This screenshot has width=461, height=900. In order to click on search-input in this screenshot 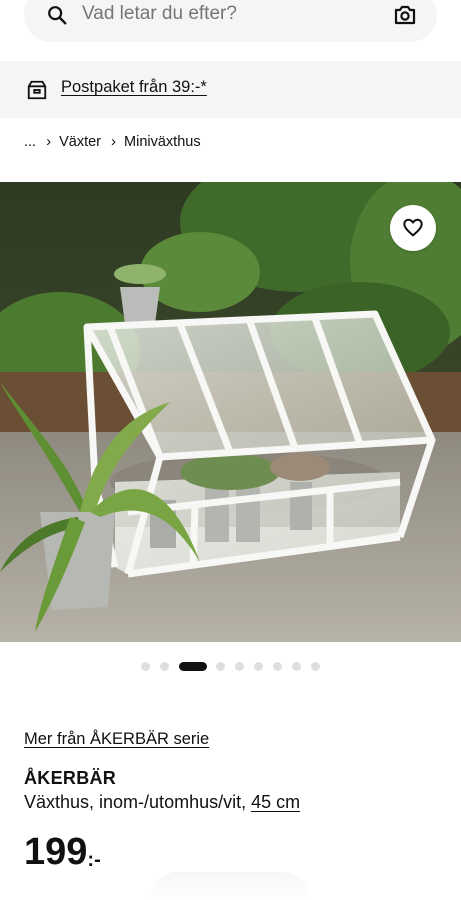, I will do `click(232, 14)`.